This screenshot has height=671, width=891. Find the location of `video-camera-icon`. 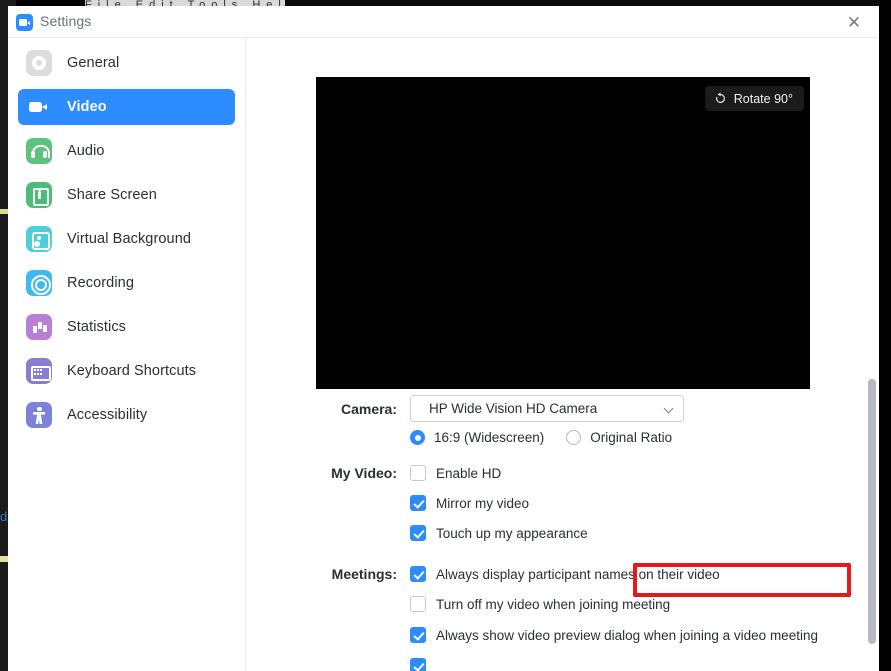

video-camera-icon is located at coordinates (39, 107).